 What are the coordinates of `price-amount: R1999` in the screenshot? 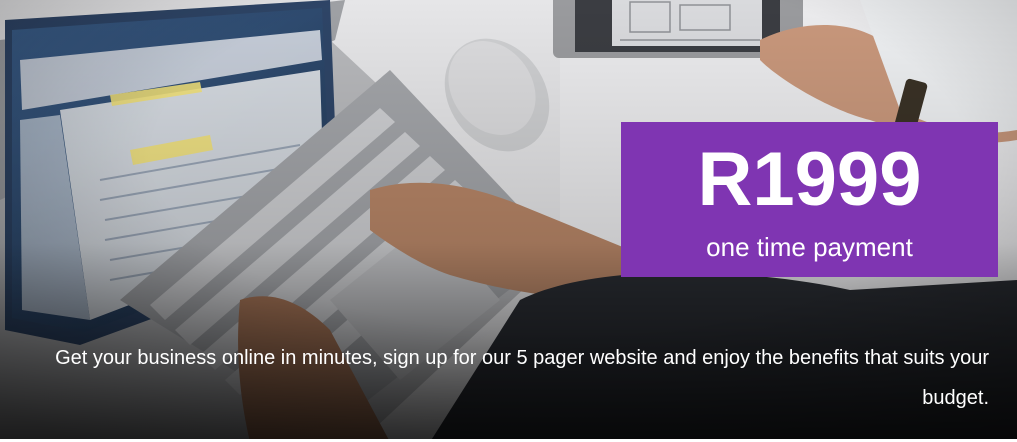 It's located at (809, 179).